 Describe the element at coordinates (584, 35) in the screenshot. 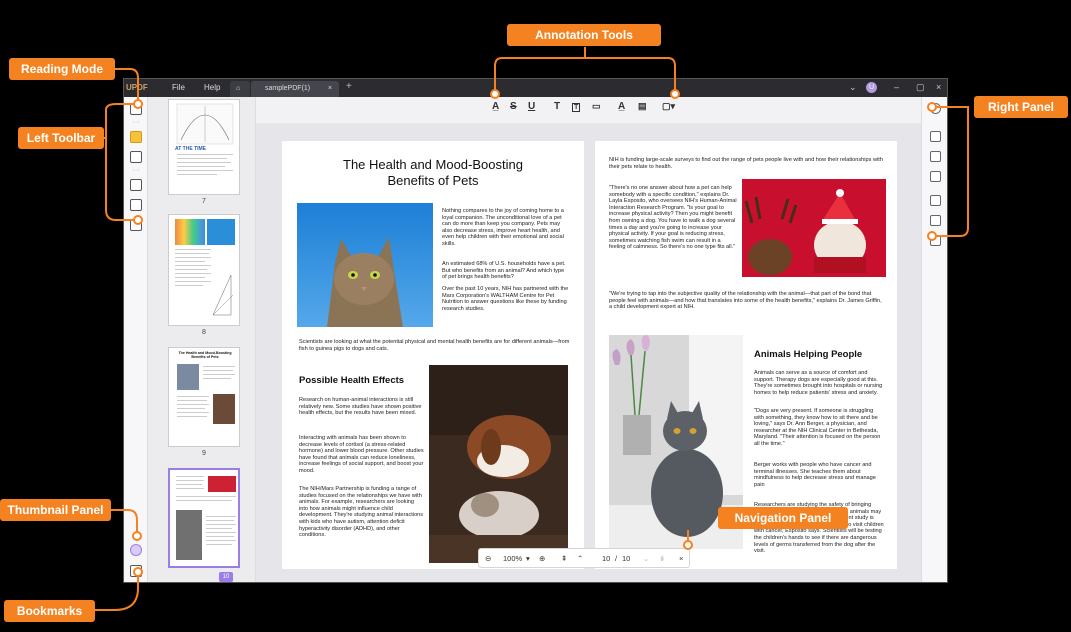

I see `callout-annotation-tools: Annotation Tools` at that location.